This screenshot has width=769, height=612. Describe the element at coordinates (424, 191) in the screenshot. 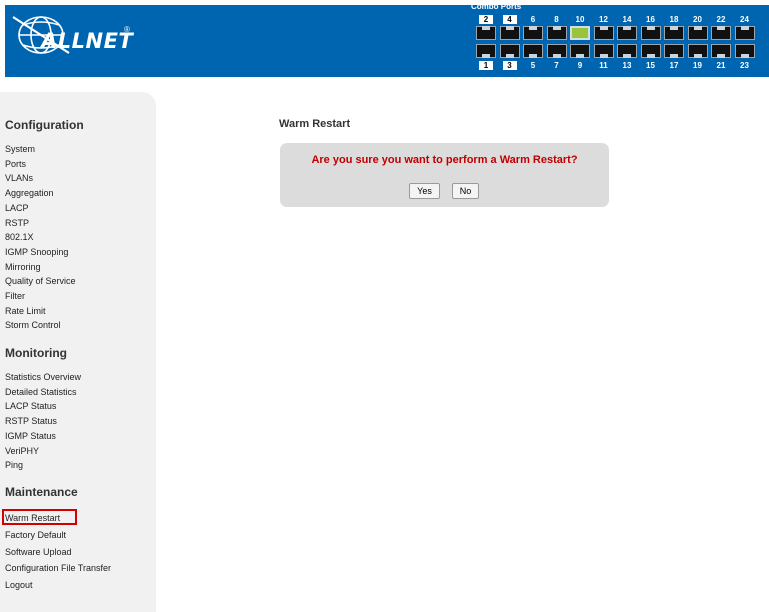

I see `yes-button: Yes` at that location.